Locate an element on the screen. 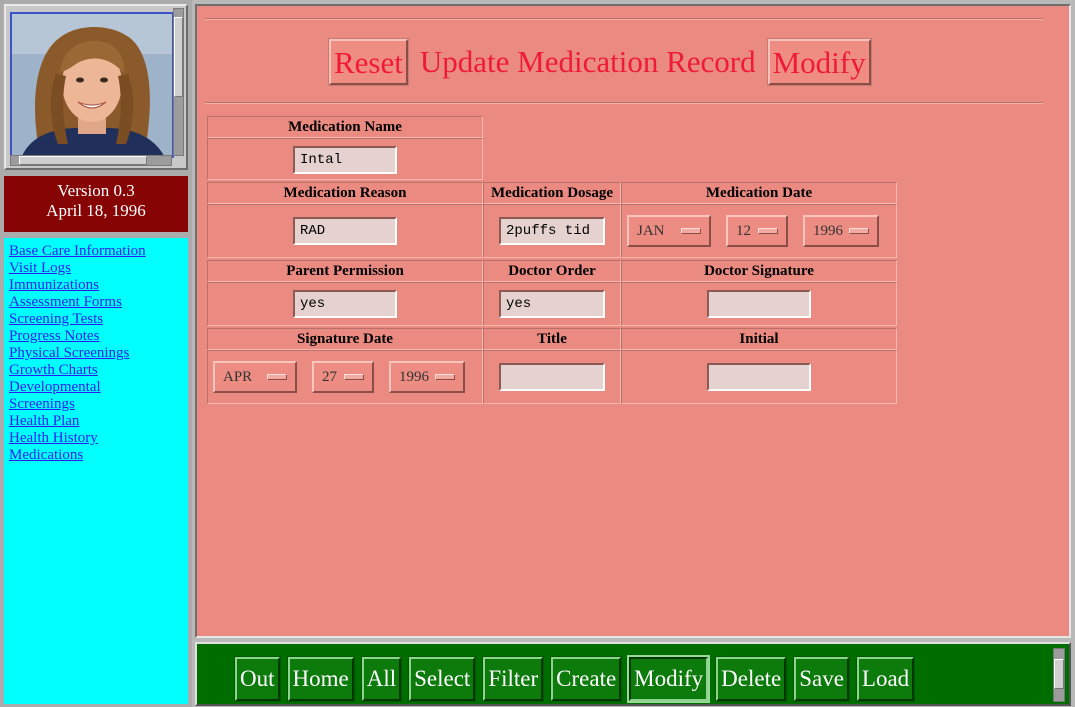 The width and height of the screenshot is (1075, 707). doctor-signature-cell is located at coordinates (759, 304).